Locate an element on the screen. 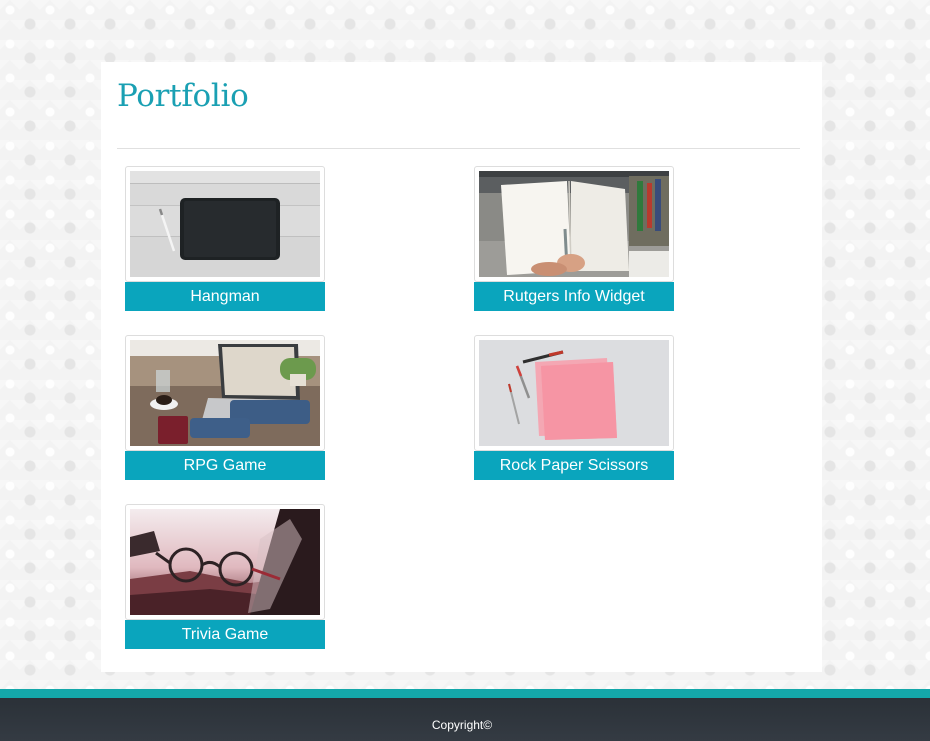 The image size is (930, 741). portfolio-item-trivia-game: Trivia Game is located at coordinates (225, 576).